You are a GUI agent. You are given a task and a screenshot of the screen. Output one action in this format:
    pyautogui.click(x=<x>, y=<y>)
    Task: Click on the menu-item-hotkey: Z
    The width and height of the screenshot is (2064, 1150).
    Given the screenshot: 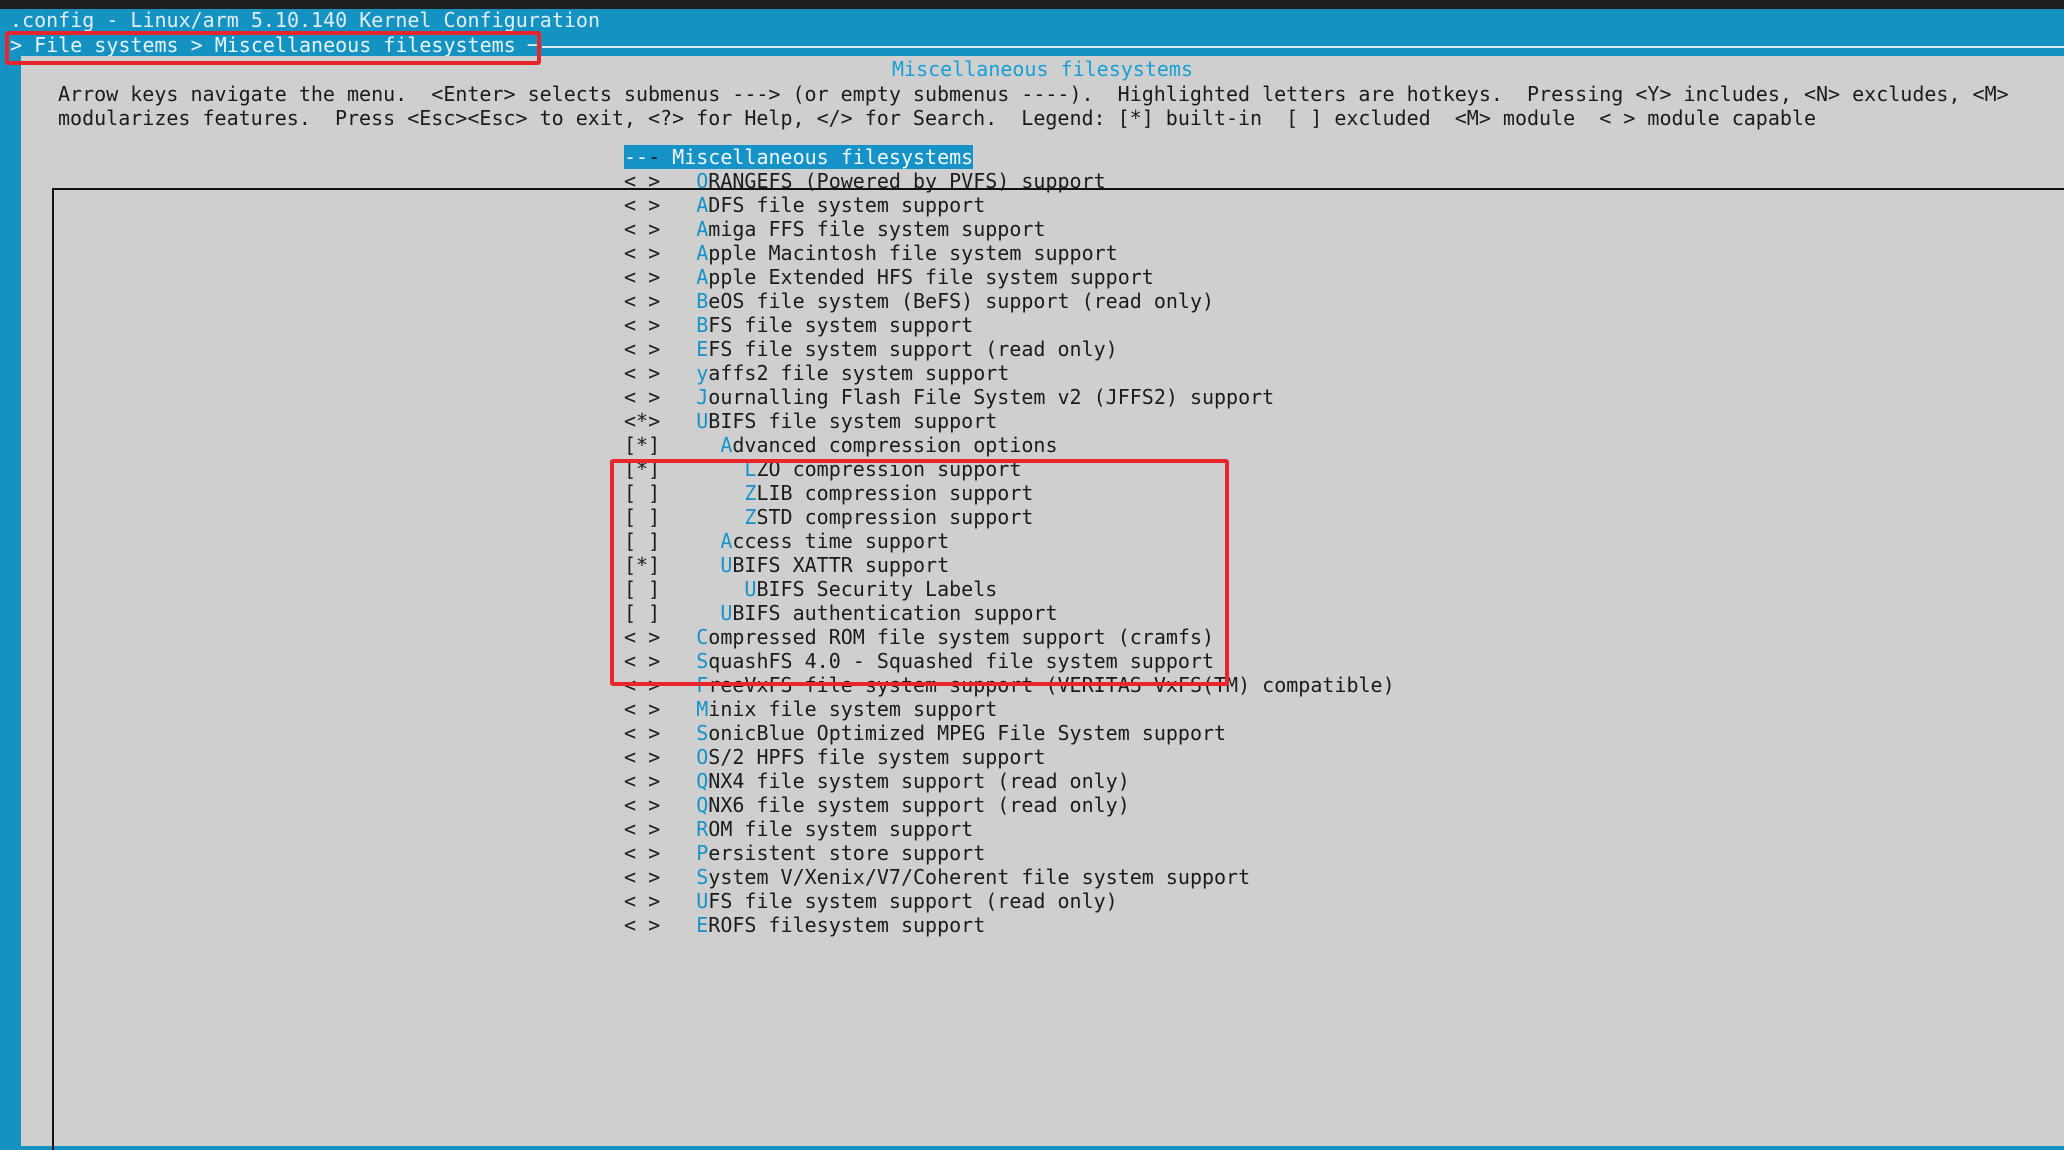 What is the action you would take?
    pyautogui.click(x=750, y=493)
    